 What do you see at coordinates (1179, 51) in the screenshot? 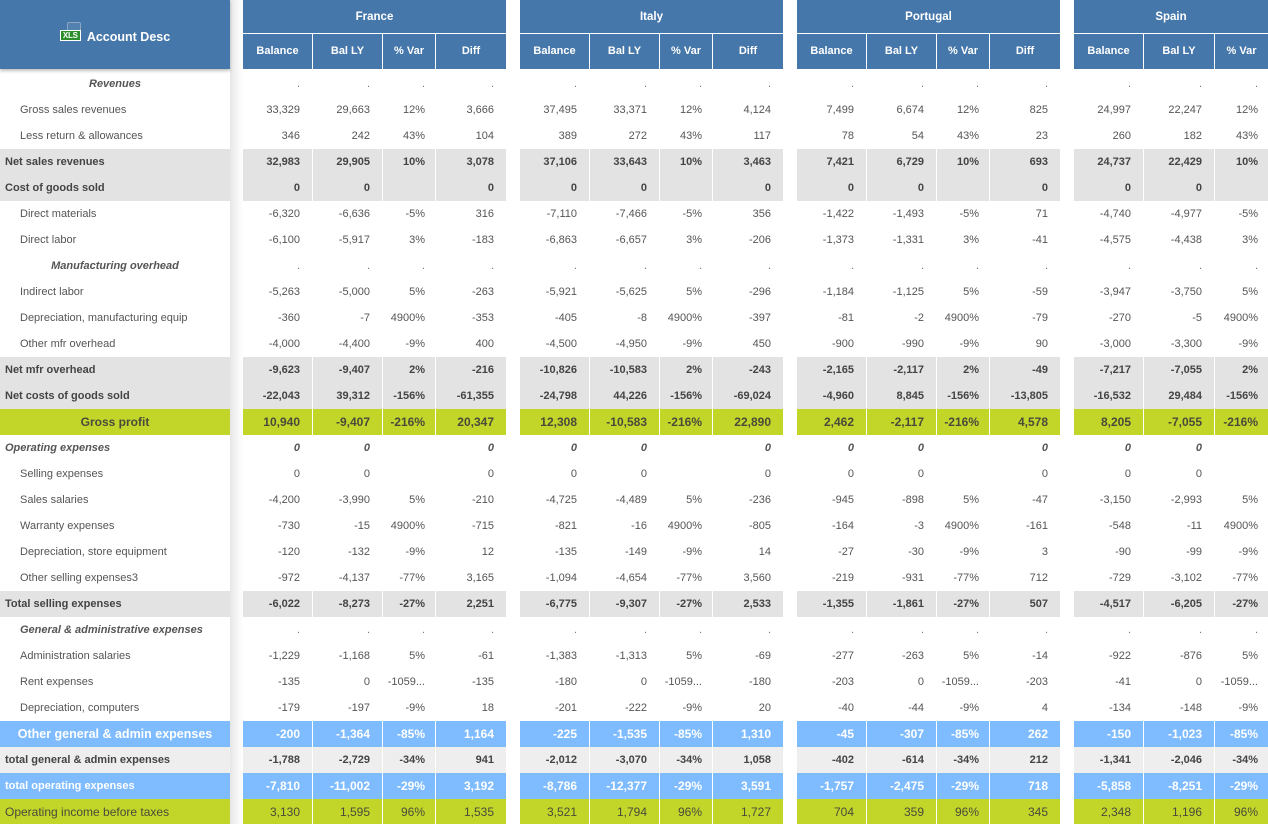
I see `column-header-bal-ly: Bal LY` at bounding box center [1179, 51].